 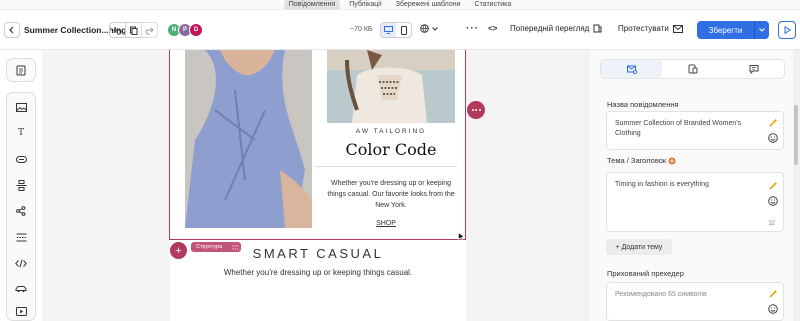 I want to click on block-options-button, so click(x=476, y=110).